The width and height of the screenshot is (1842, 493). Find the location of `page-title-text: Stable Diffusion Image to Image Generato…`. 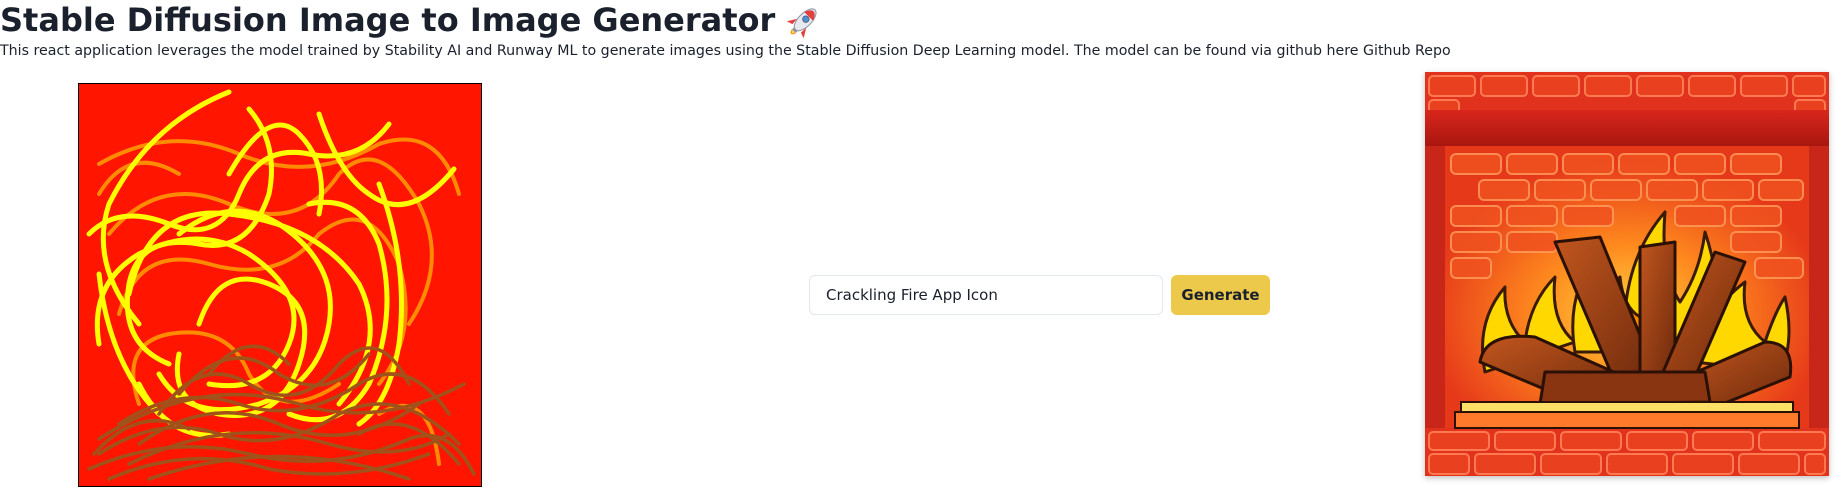

page-title-text: Stable Diffusion Image to Image Generato… is located at coordinates (388, 20).